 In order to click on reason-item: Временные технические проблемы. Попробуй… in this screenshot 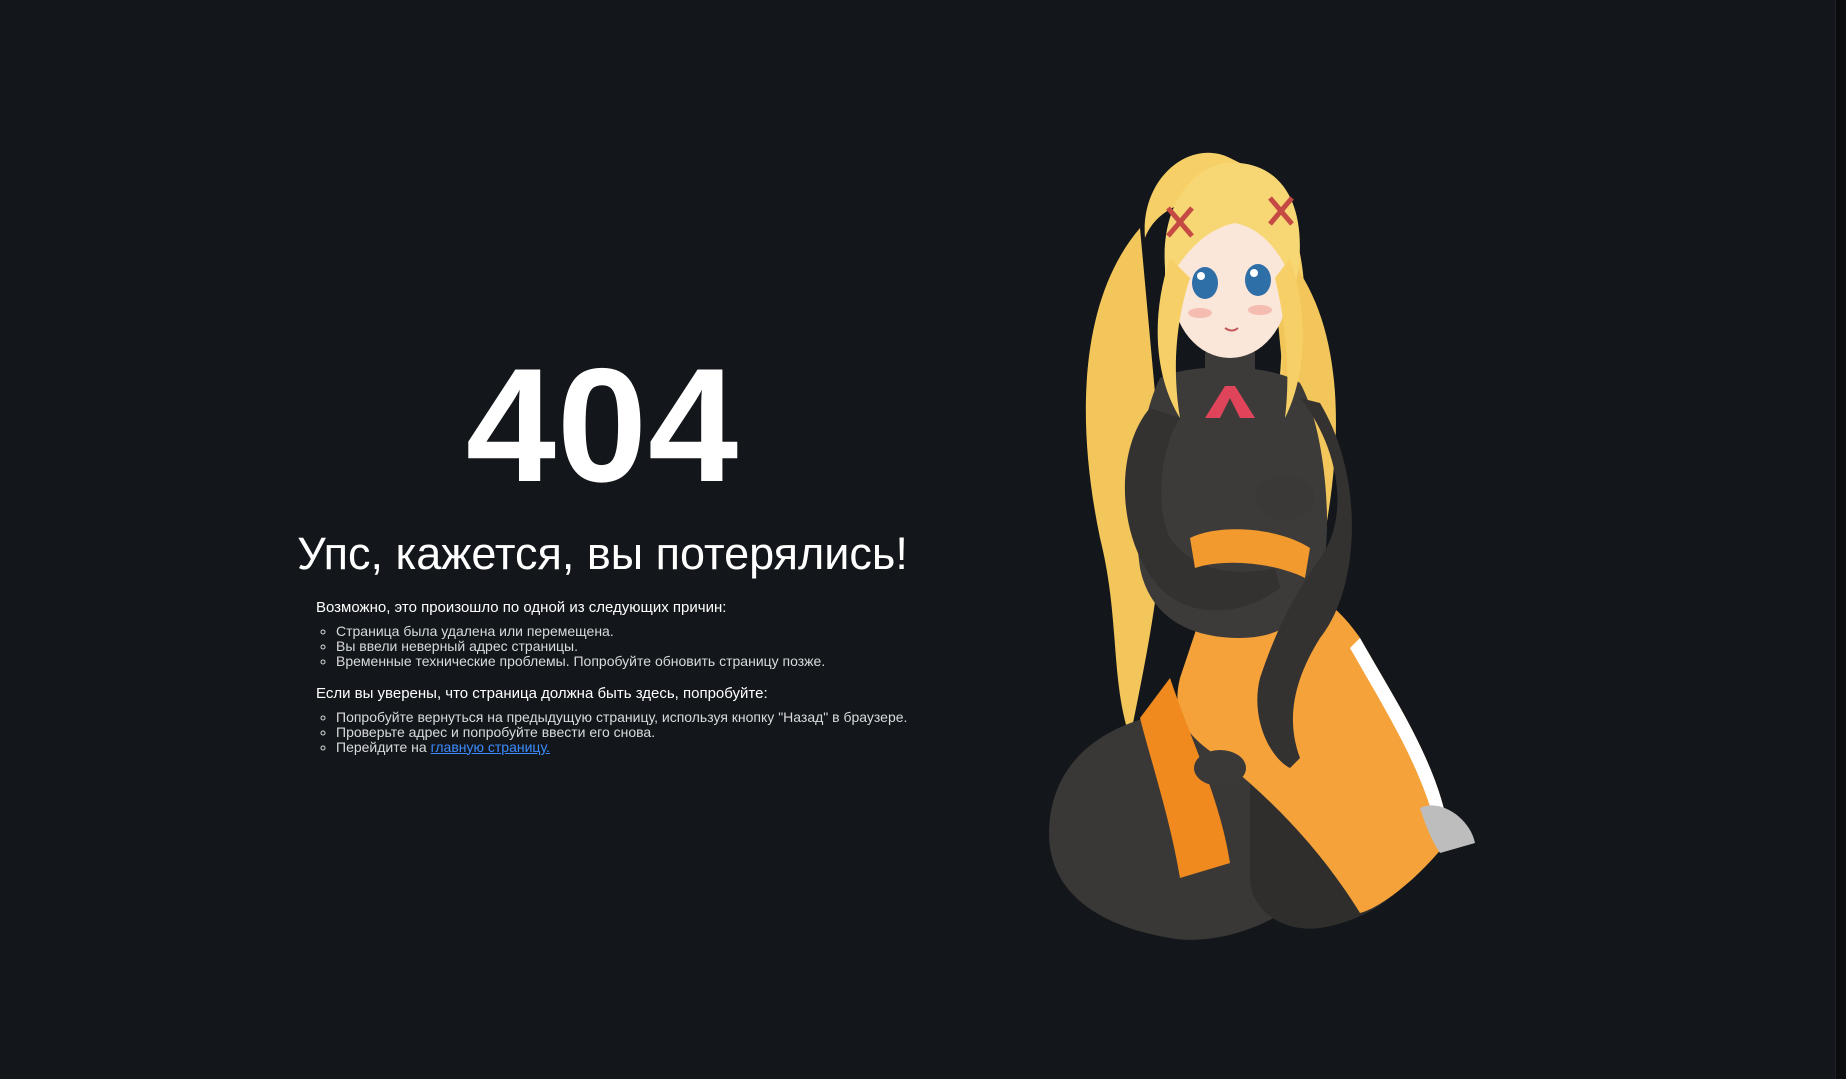, I will do `click(625, 661)`.